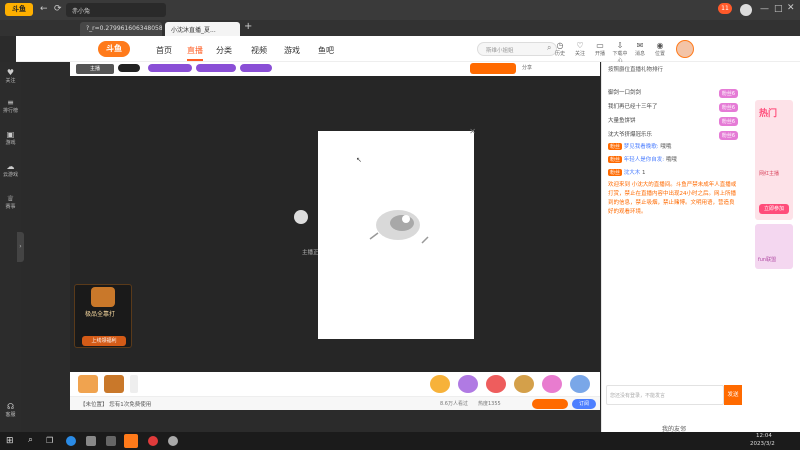 The width and height of the screenshot is (800, 450). I want to click on ad-subtitle: 网红主播, so click(769, 174).